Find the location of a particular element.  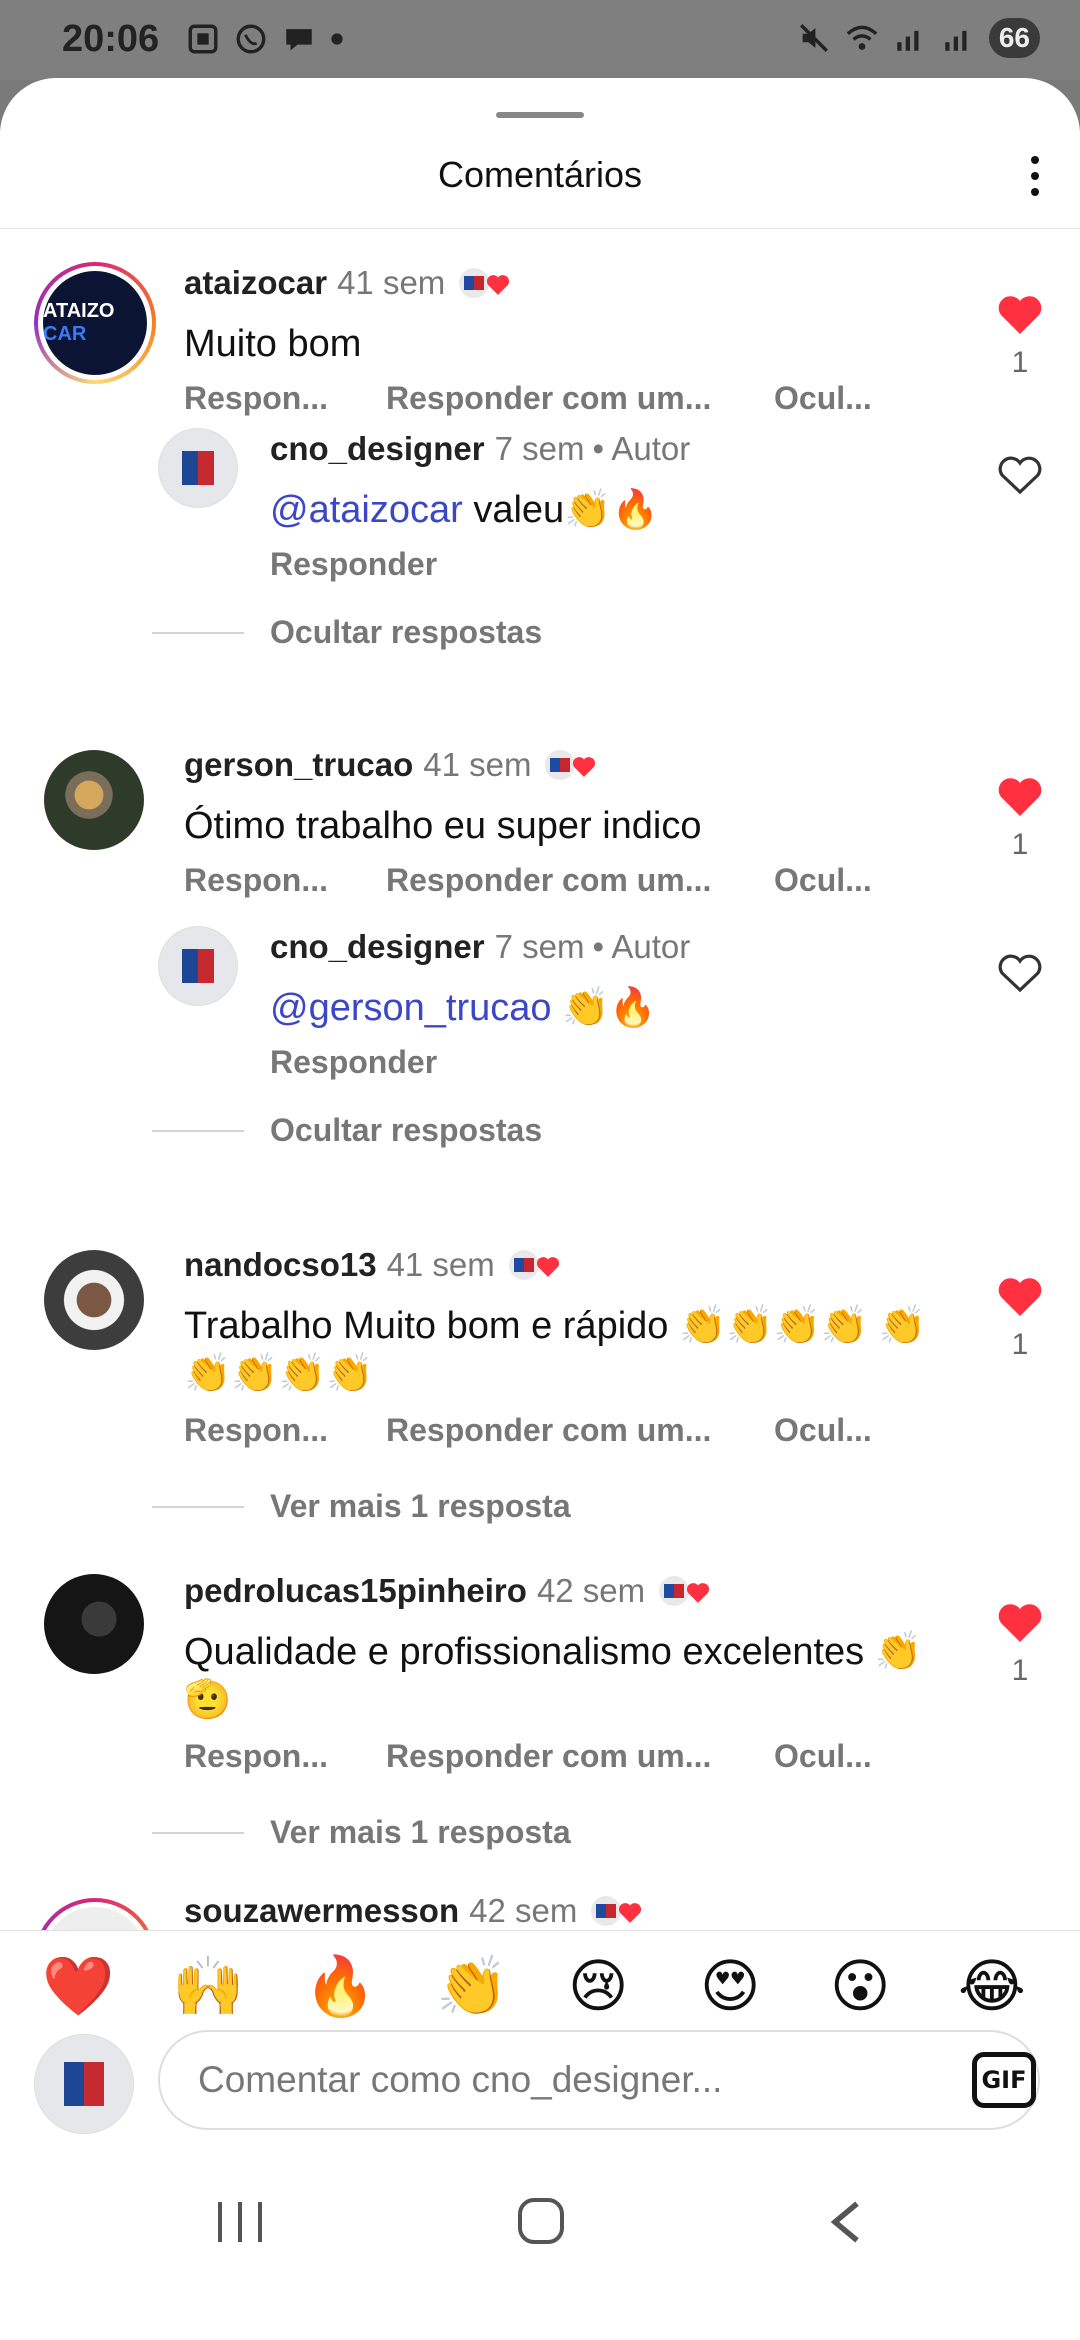

comment-text: @gerson_trucao 👏🔥 is located at coordinates (463, 1008).